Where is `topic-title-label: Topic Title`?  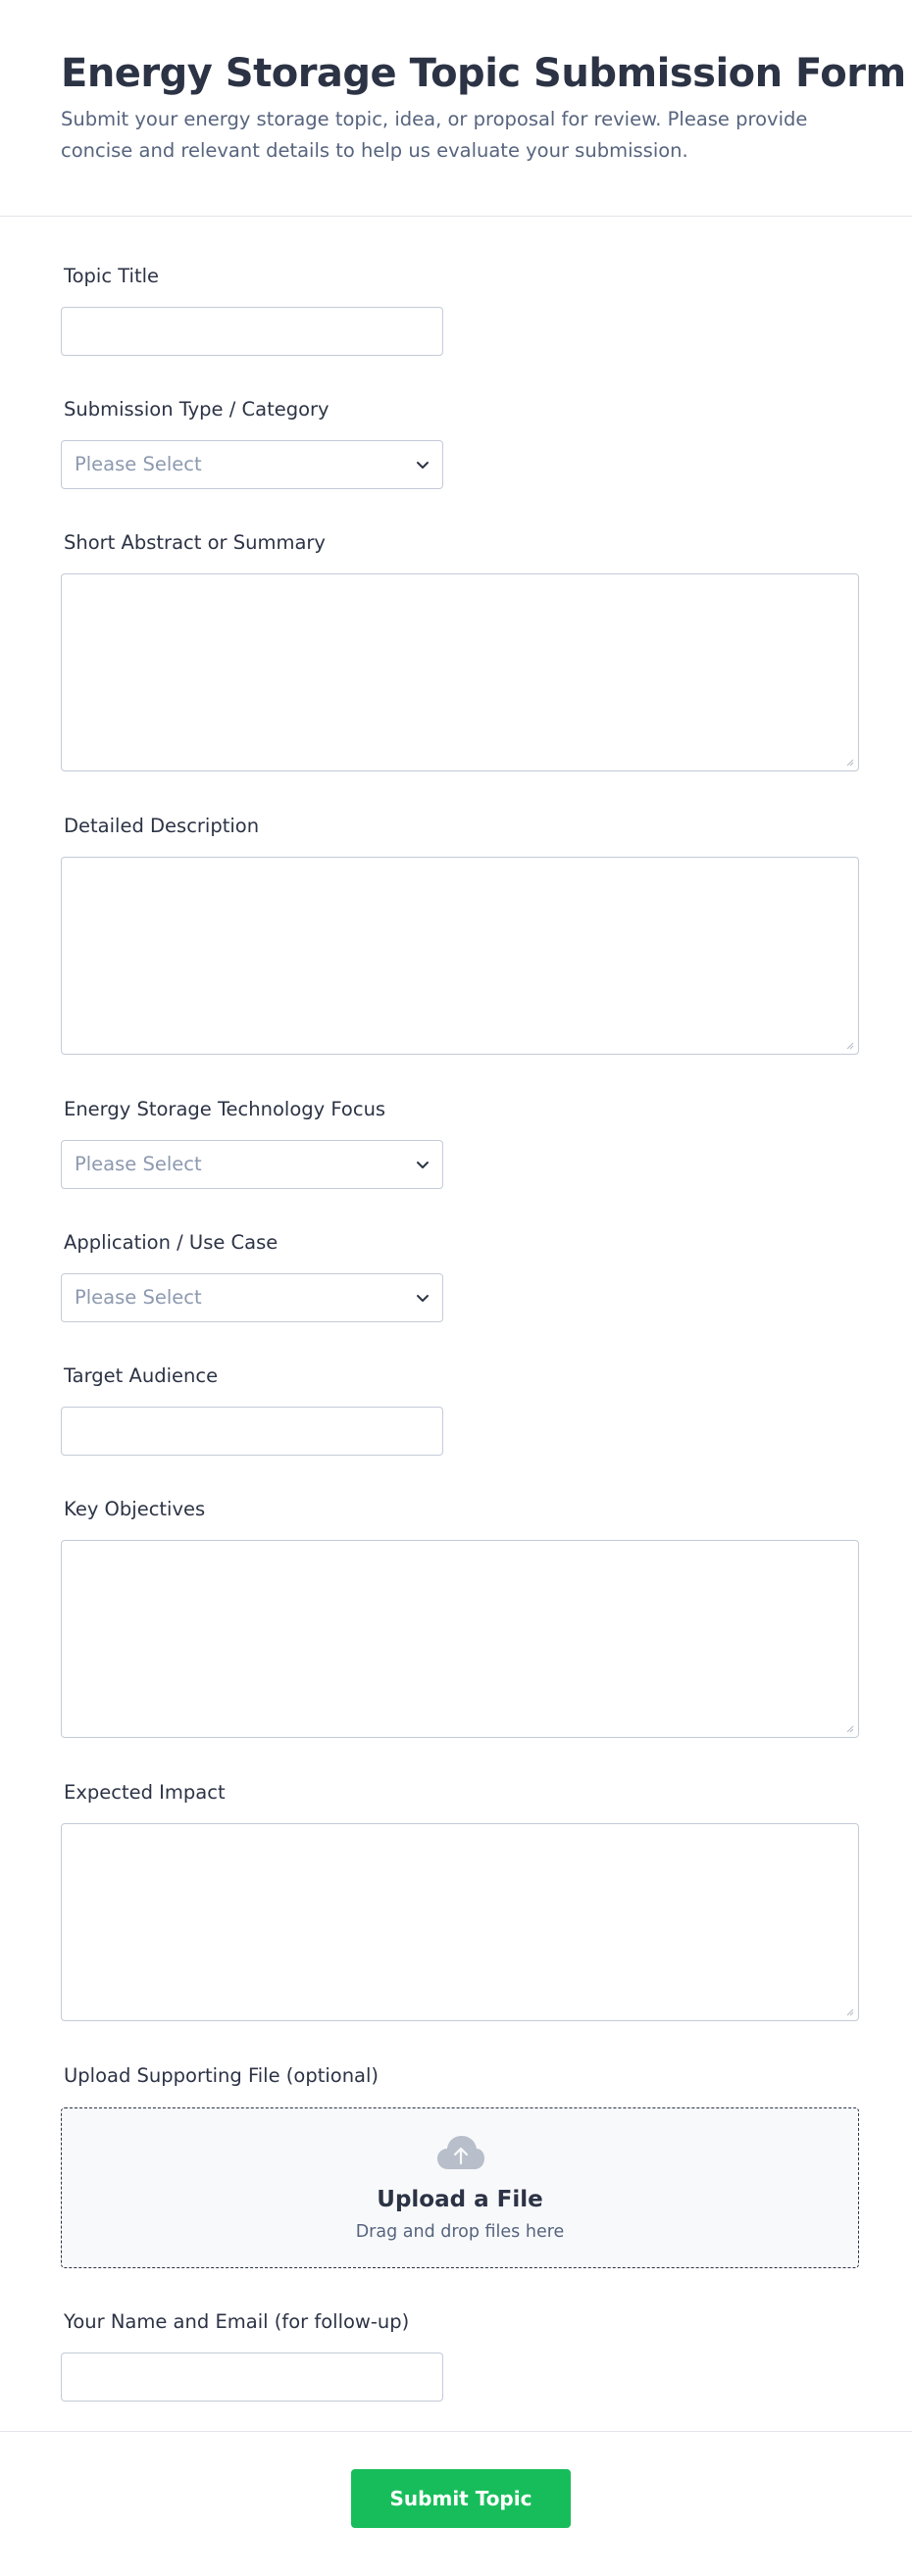
topic-title-label: Topic Title is located at coordinates (112, 276).